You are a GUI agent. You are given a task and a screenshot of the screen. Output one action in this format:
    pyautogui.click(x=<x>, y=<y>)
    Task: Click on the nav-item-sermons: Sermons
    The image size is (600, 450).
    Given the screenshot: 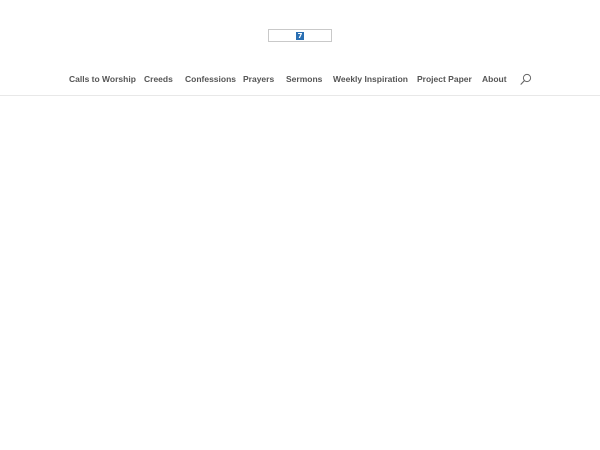 What is the action you would take?
    pyautogui.click(x=304, y=79)
    